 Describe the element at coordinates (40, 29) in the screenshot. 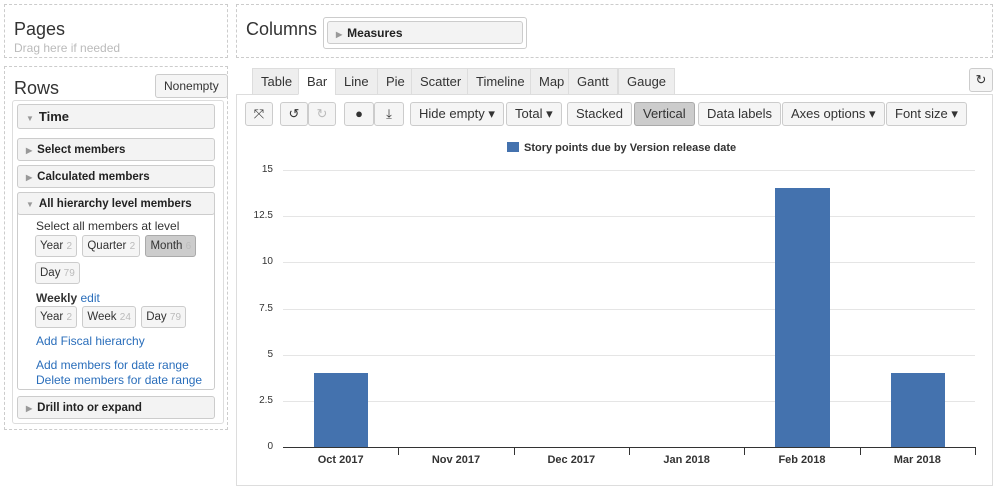

I see `pages-title: Pages` at that location.